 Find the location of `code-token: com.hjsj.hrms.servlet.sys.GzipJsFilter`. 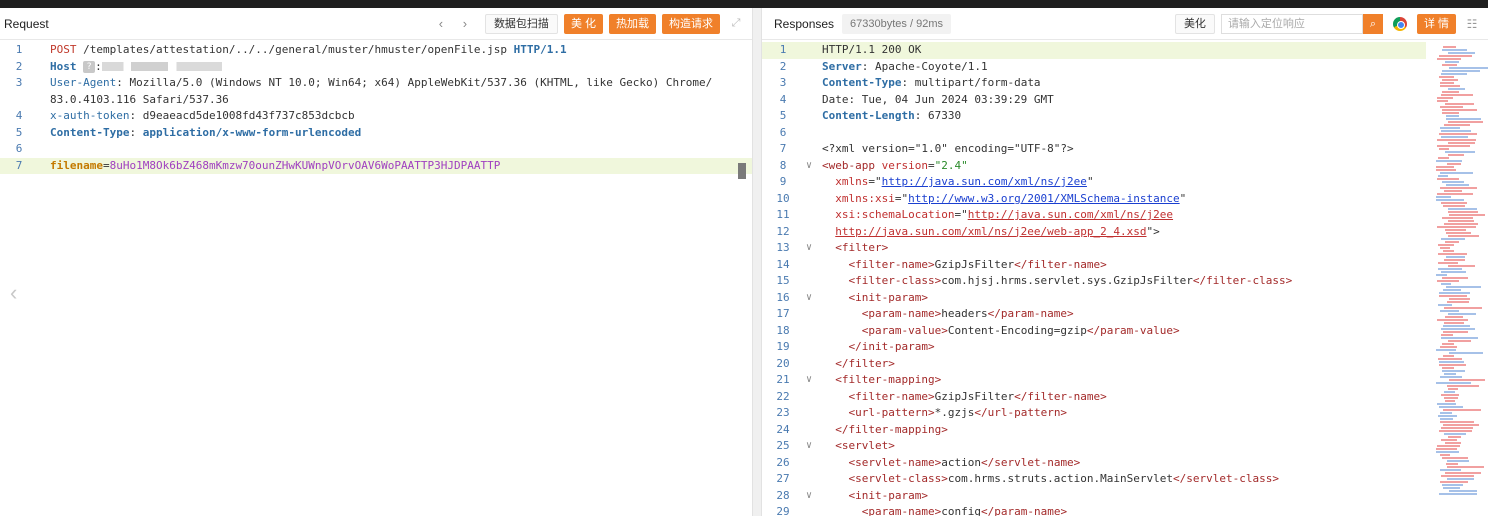

code-token: com.hjsj.hrms.servlet.sys.GzipJsFilter is located at coordinates (1067, 280).